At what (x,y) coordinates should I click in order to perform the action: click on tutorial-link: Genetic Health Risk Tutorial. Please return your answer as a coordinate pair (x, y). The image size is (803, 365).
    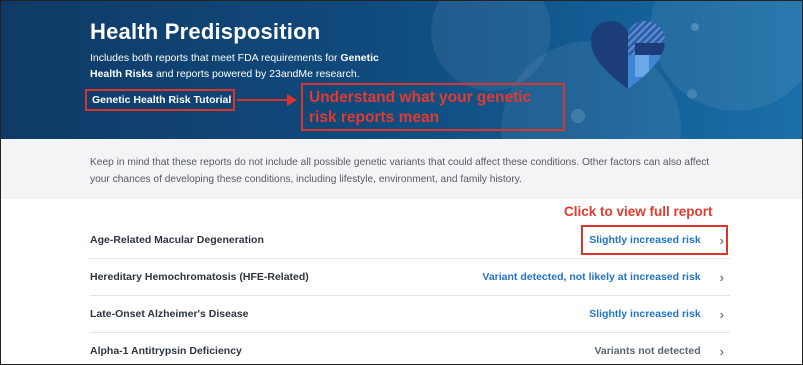
    Looking at the image, I should click on (160, 100).